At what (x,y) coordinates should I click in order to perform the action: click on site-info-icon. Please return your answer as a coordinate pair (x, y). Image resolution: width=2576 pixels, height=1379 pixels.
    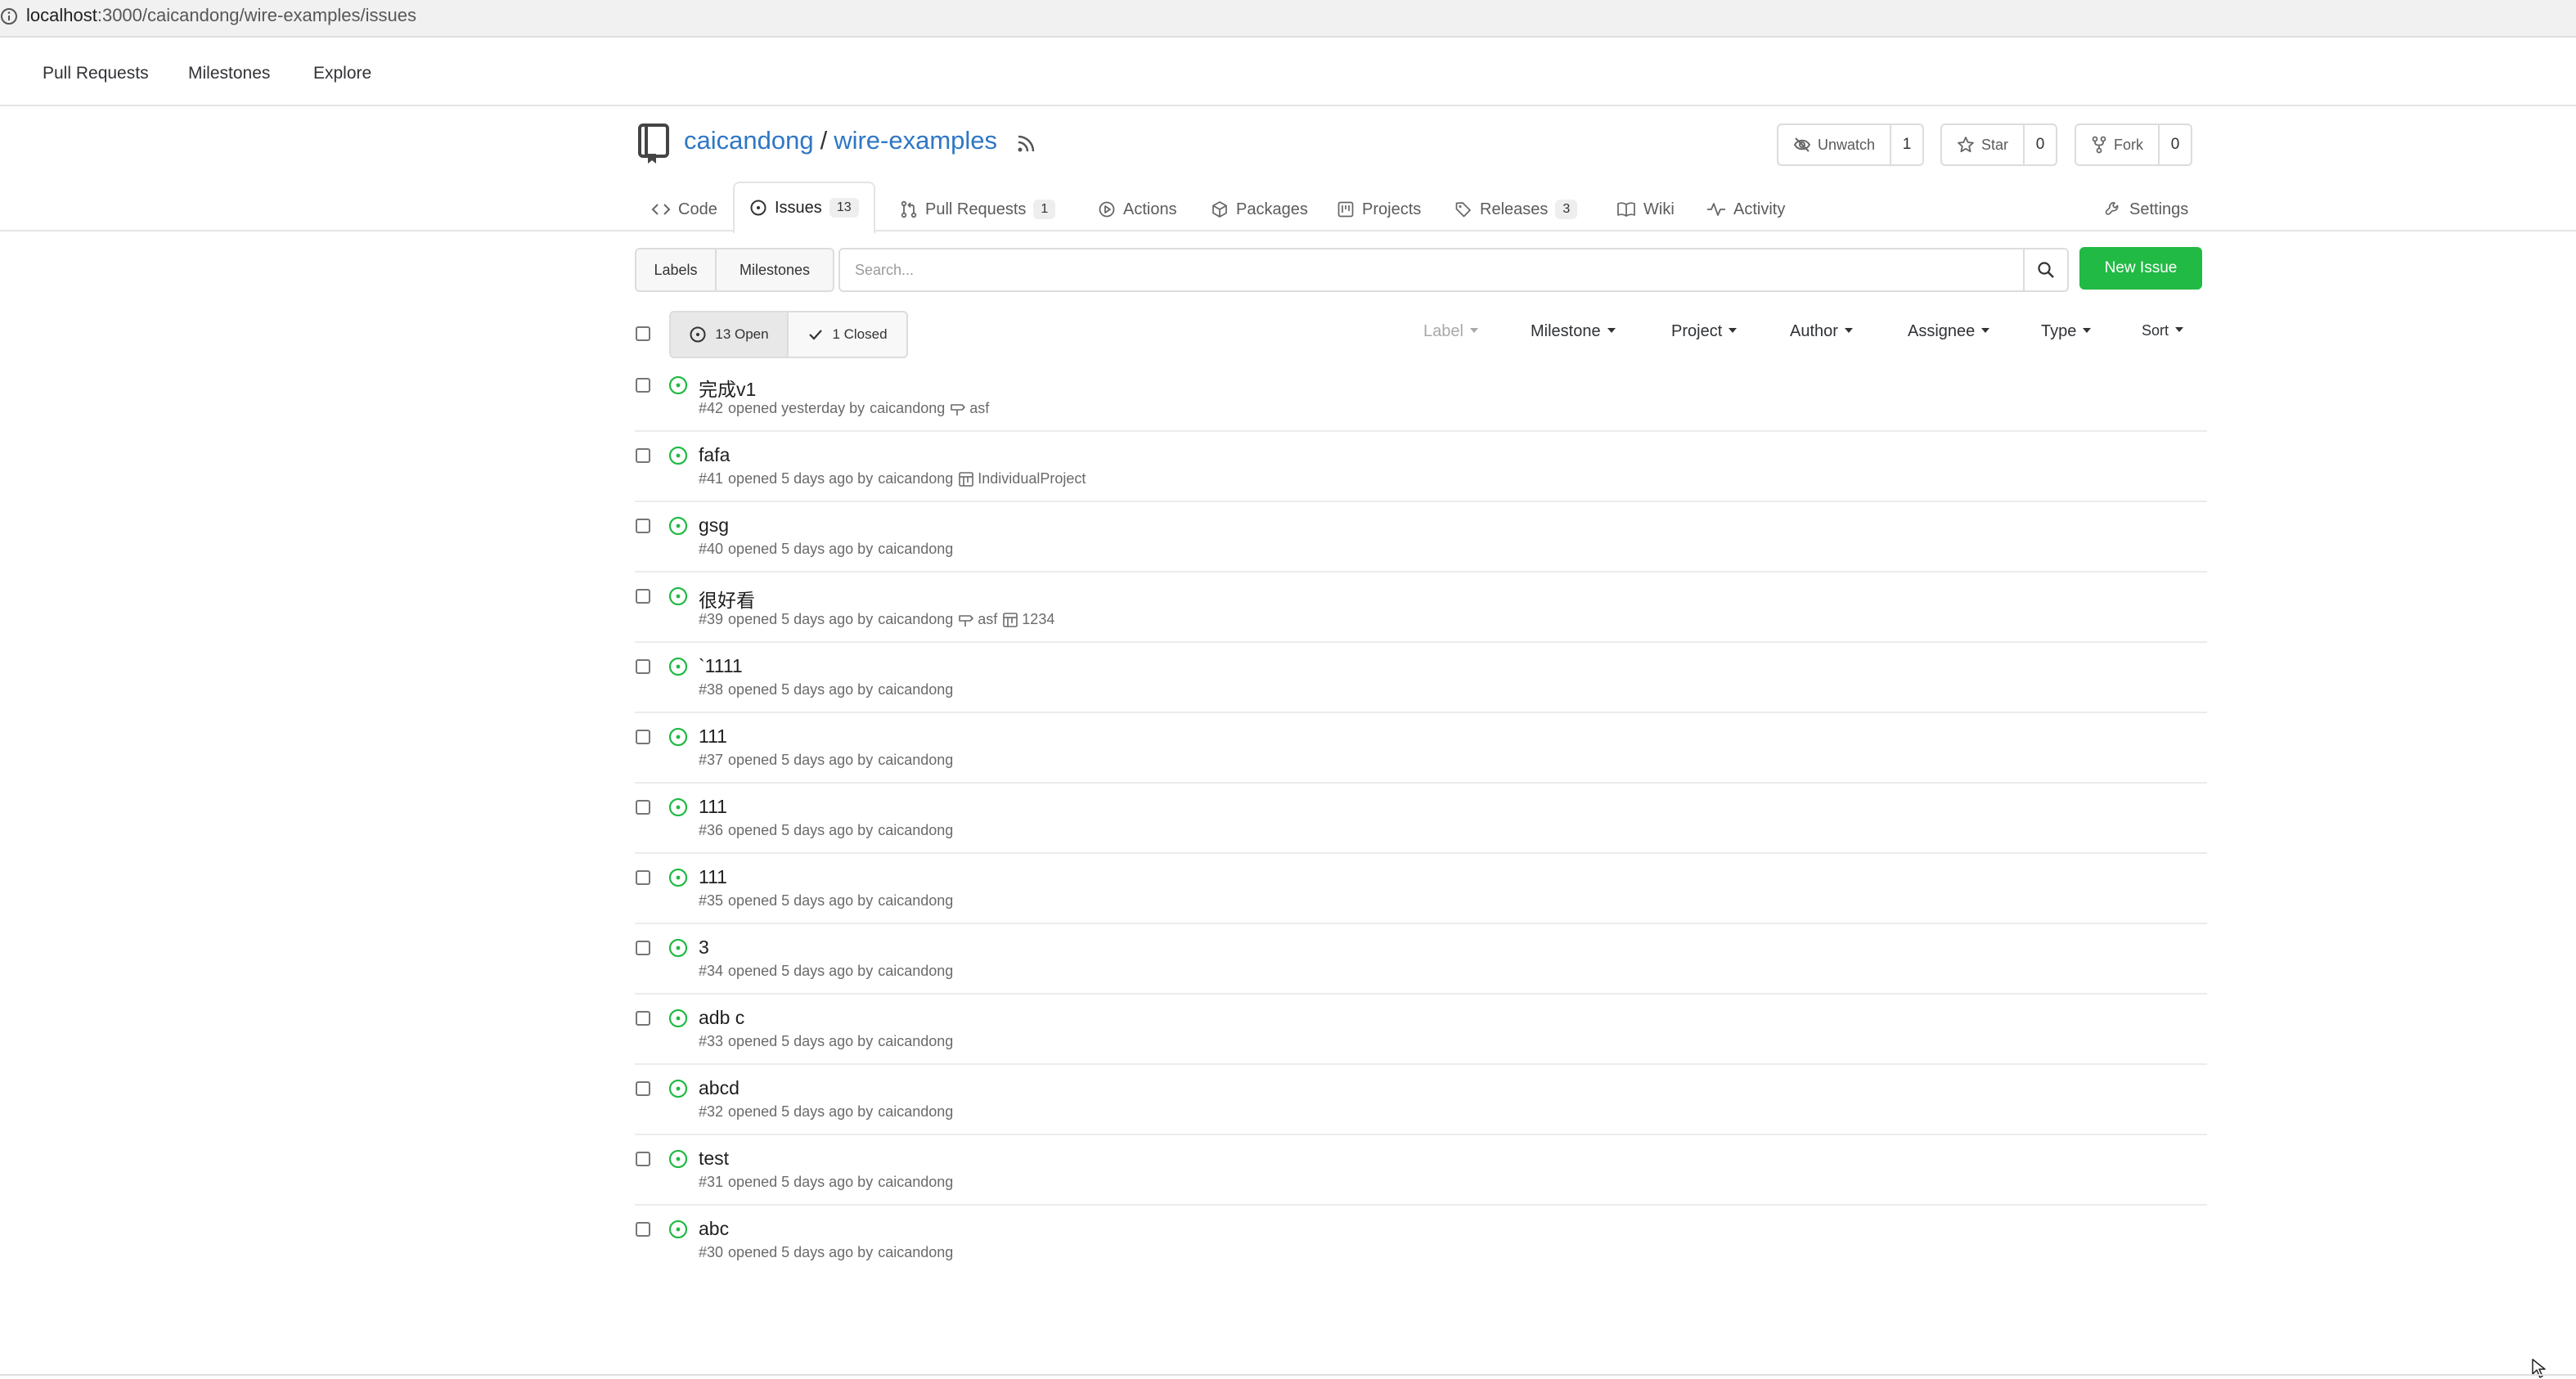
    Looking at the image, I should click on (9, 16).